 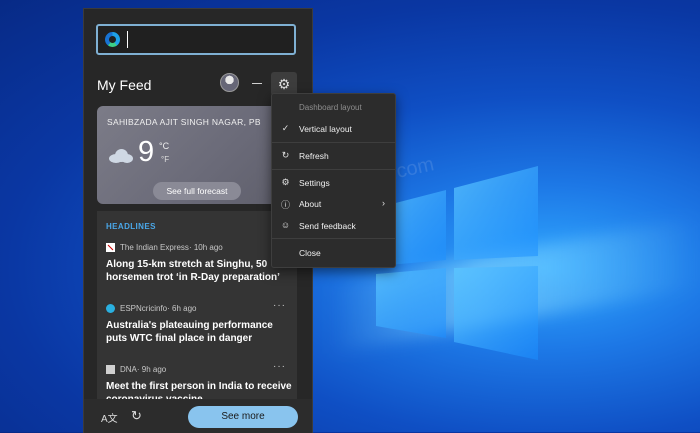 I want to click on panel-footer: A文 ↻ See more, so click(x=198, y=416).